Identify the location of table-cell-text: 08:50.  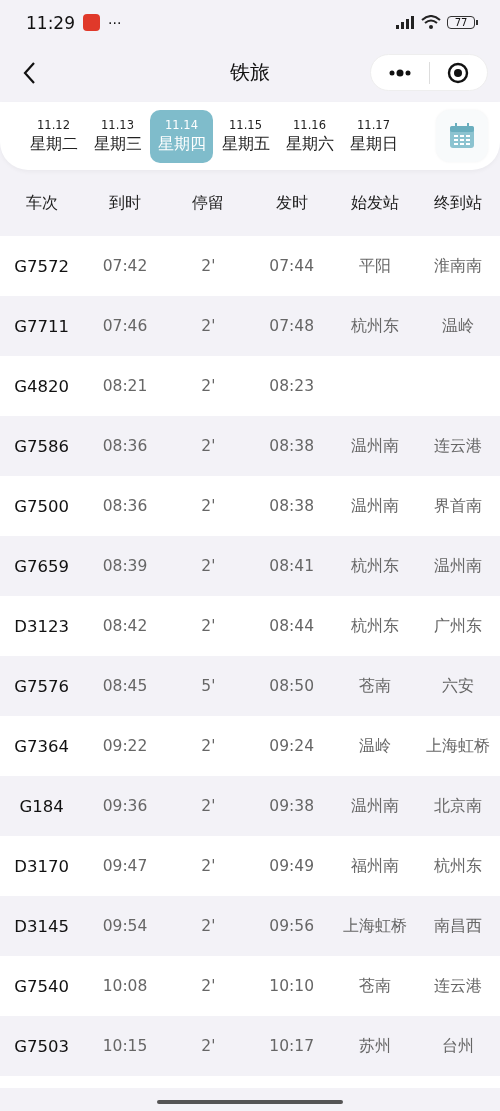
(291, 686).